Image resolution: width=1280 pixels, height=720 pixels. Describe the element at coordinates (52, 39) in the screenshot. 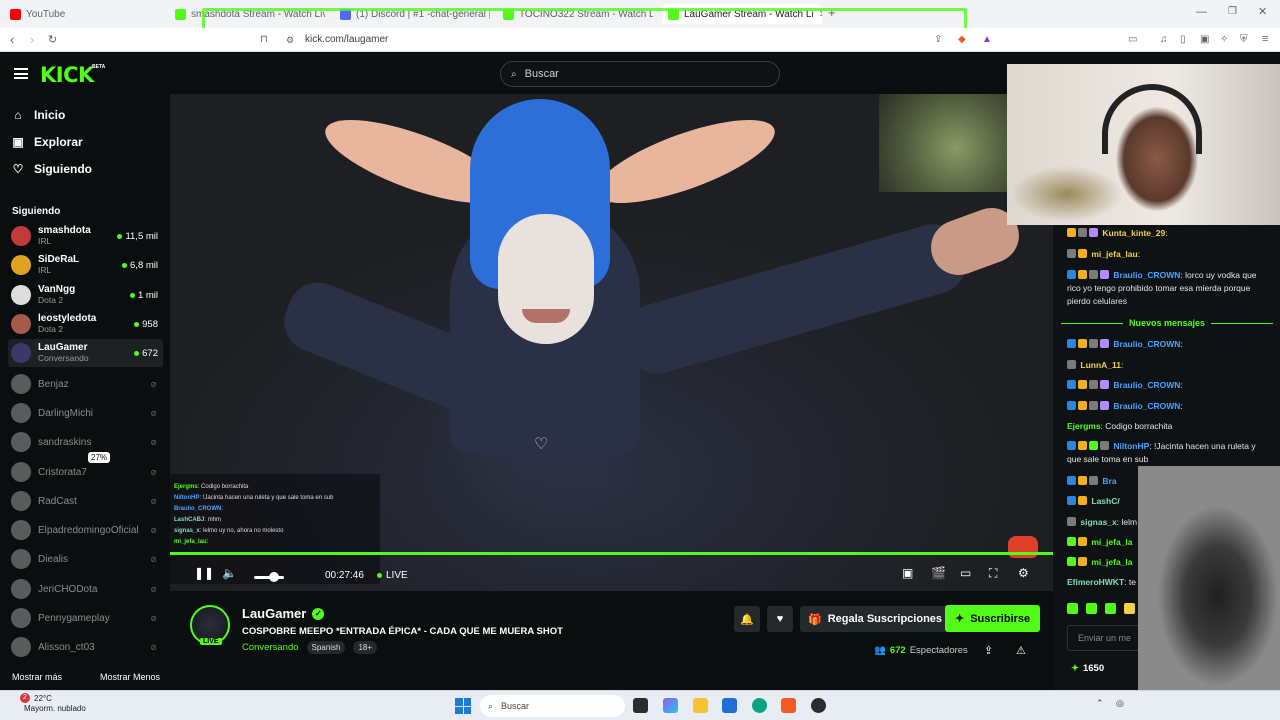

I see `reload-icon: ↻` at that location.